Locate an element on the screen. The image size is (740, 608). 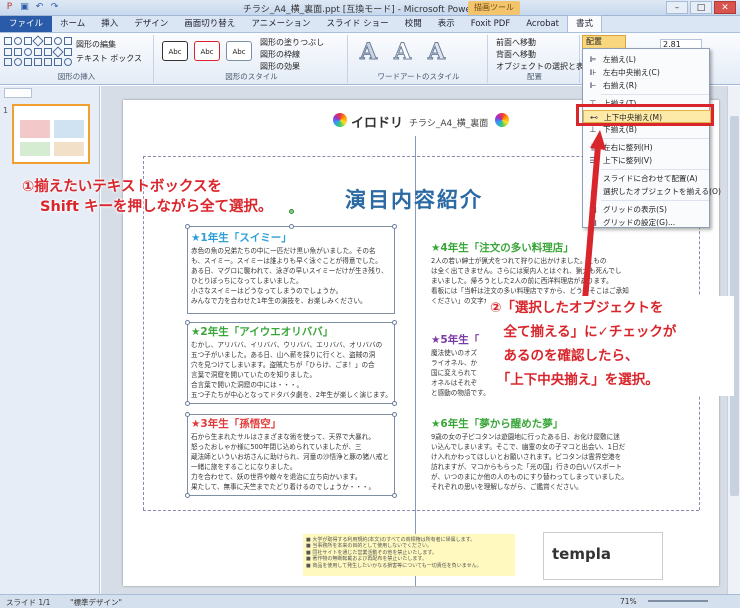
group-label: ワードアートのスタイル is located at coordinates (418, 76).